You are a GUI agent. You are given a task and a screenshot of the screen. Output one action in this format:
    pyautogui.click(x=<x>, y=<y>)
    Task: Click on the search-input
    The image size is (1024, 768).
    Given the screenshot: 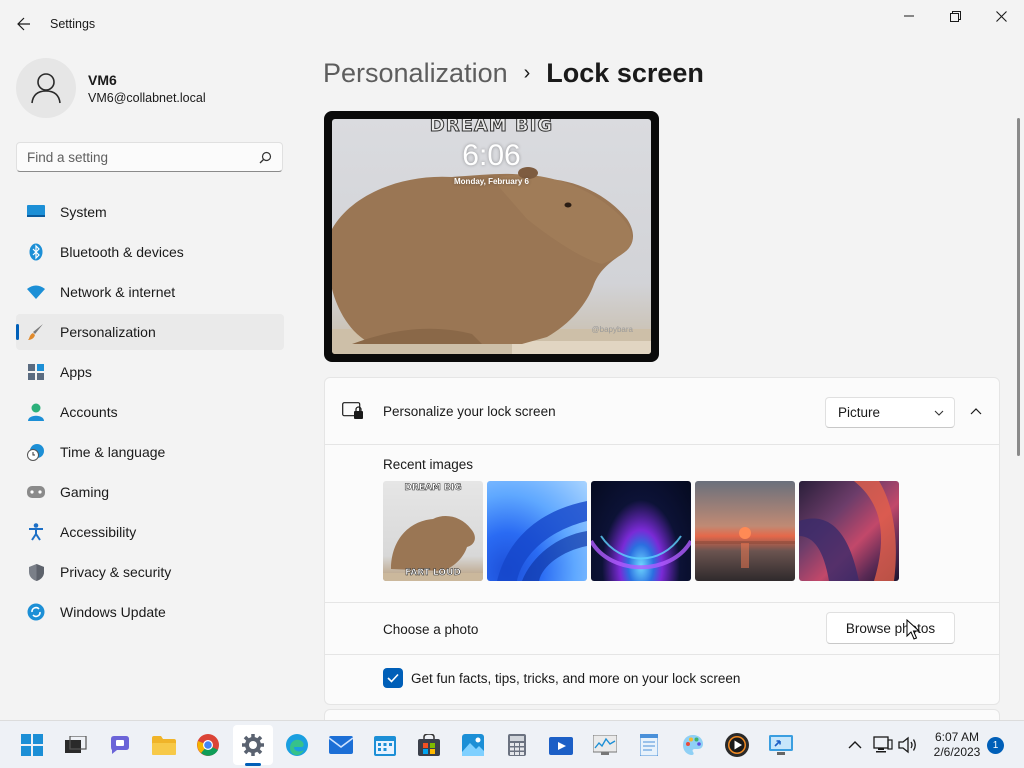 What is the action you would take?
    pyautogui.click(x=143, y=157)
    